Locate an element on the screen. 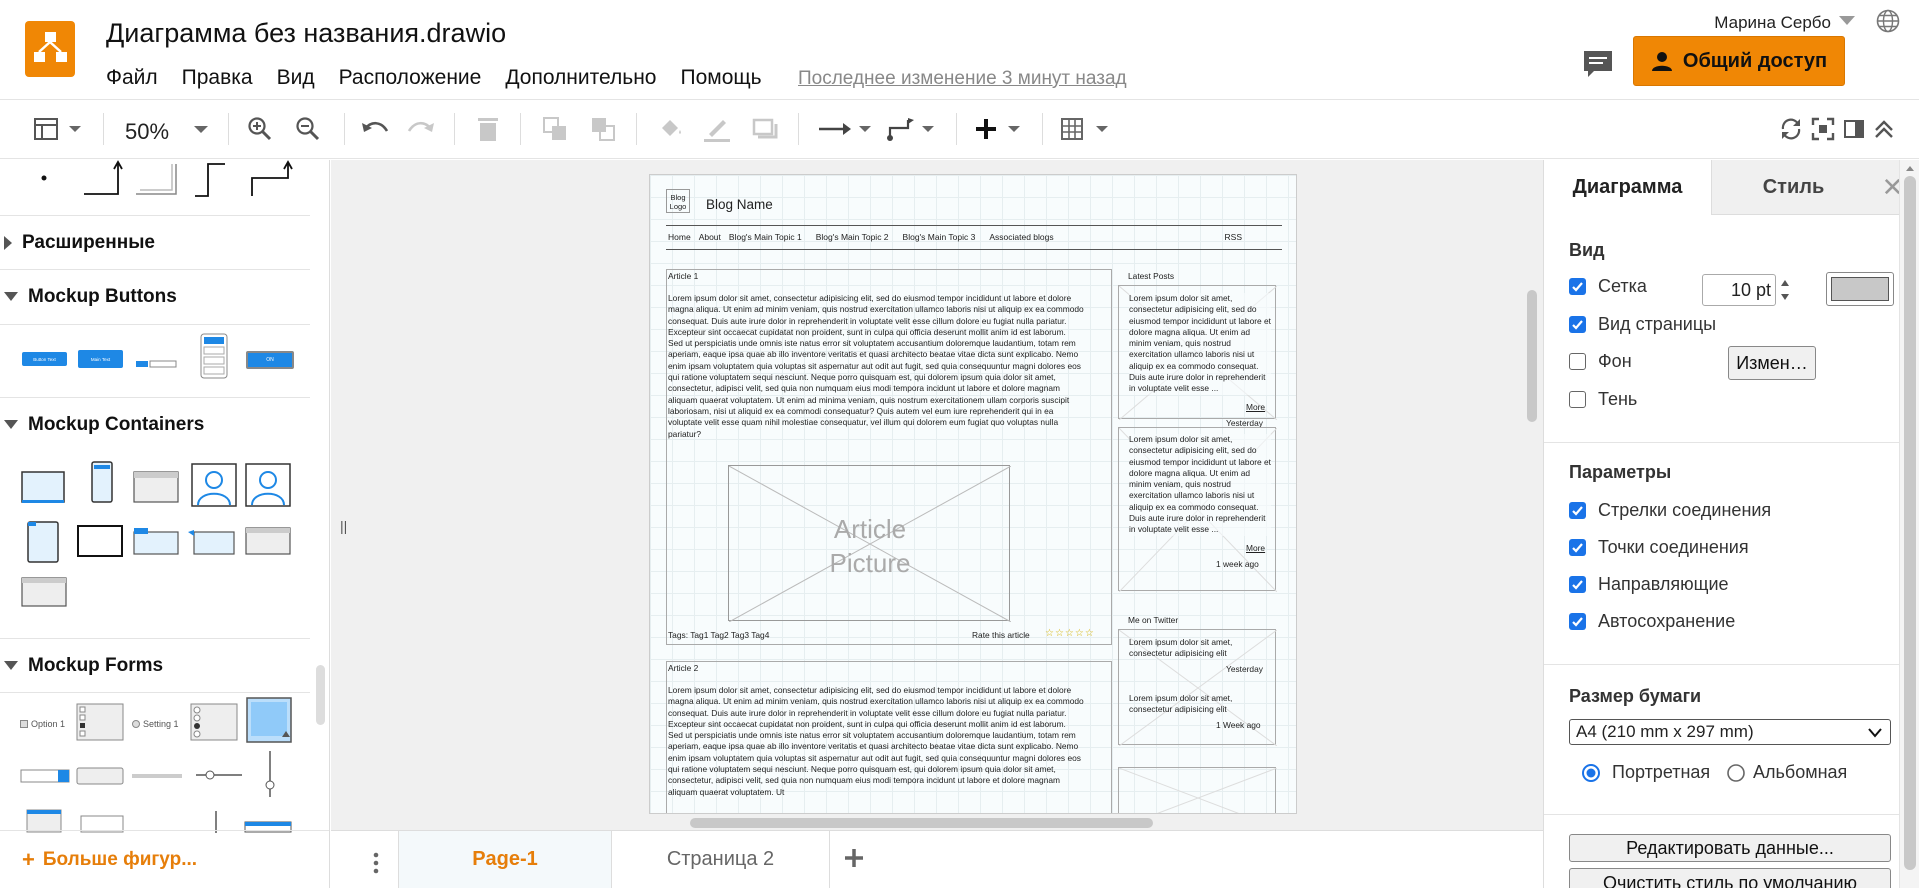 This screenshot has width=1919, height=888. menu-arrange: Расположение is located at coordinates (410, 78).